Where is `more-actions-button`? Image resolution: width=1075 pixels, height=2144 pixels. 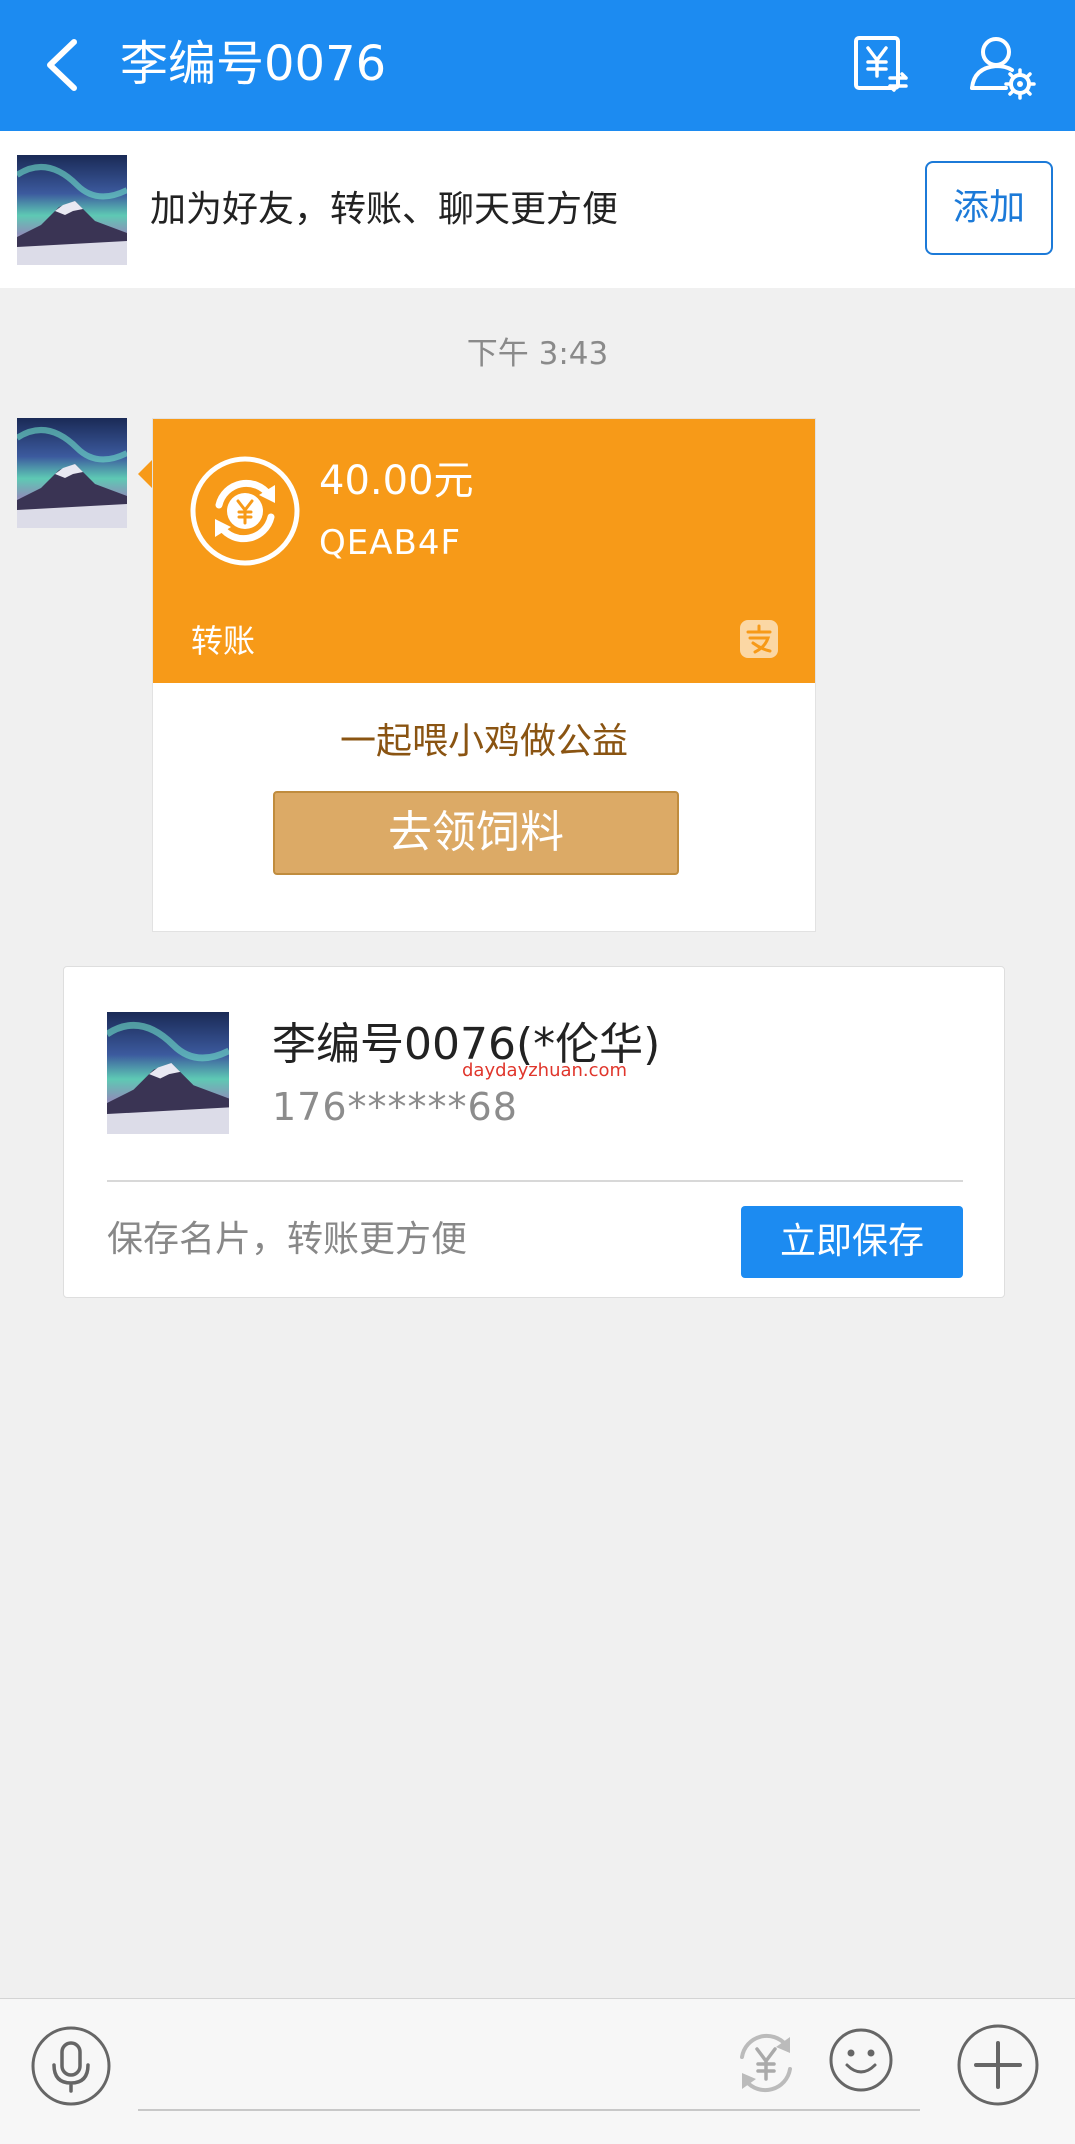
more-actions-button is located at coordinates (998, 2065).